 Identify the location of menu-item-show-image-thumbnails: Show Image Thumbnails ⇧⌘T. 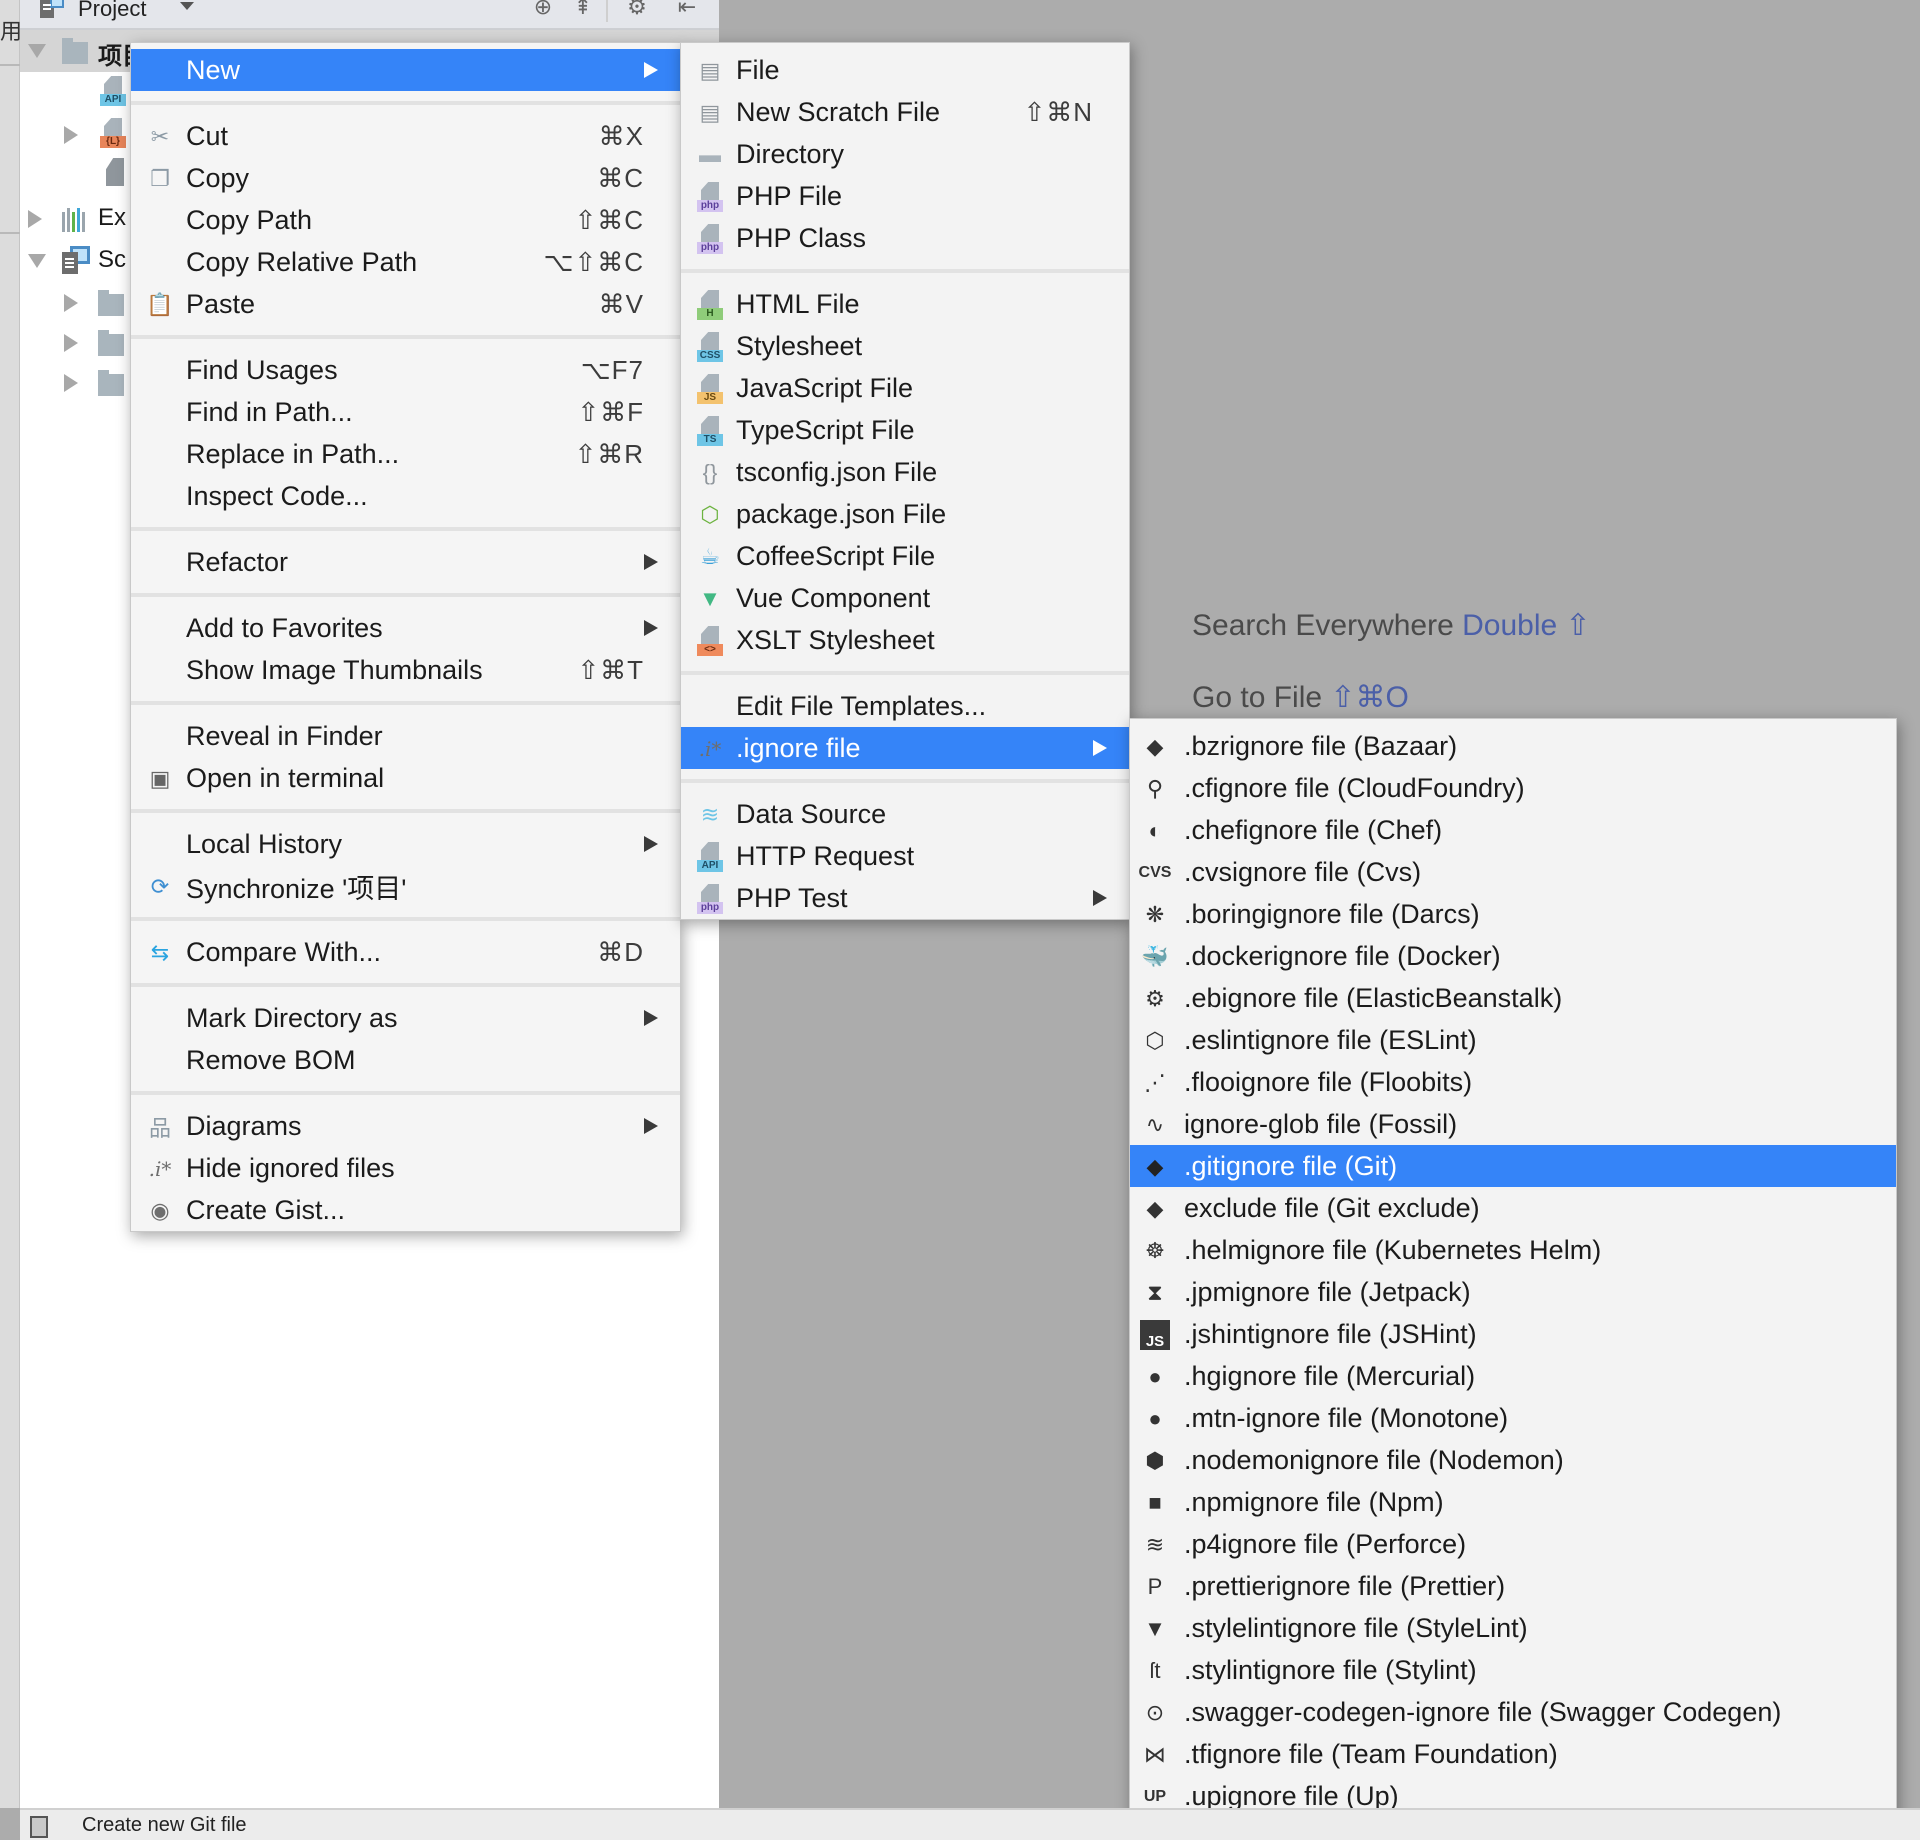
(405, 670).